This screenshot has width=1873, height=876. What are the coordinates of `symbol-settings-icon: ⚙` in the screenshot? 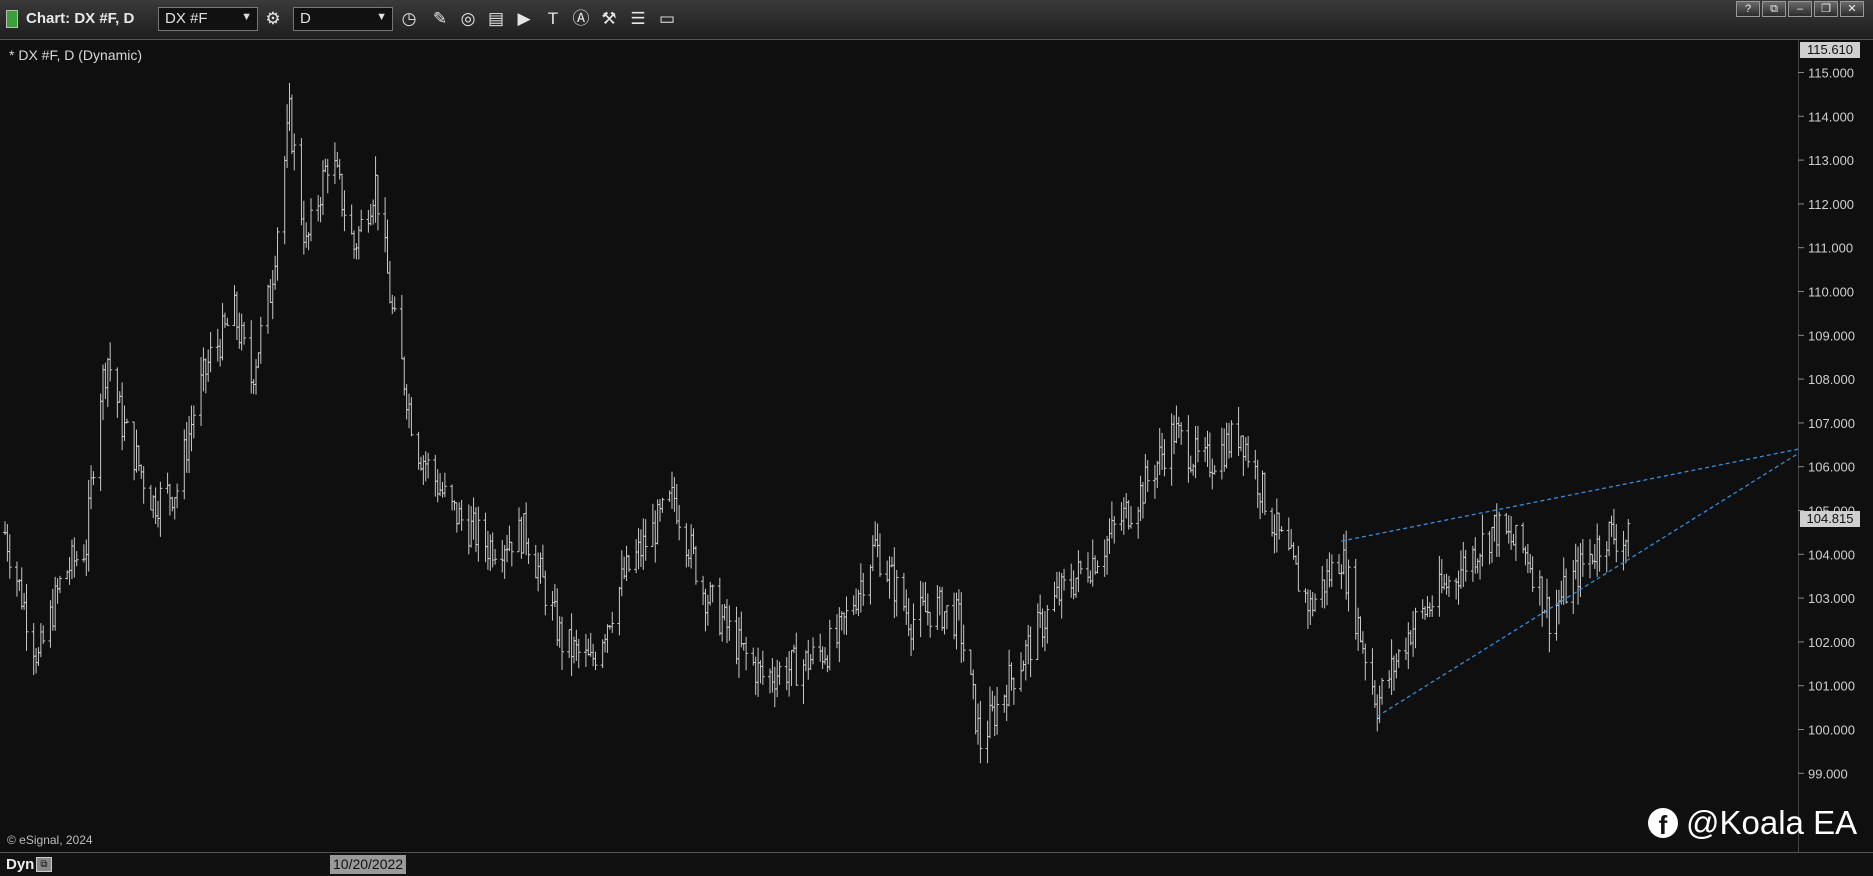 It's located at (273, 19).